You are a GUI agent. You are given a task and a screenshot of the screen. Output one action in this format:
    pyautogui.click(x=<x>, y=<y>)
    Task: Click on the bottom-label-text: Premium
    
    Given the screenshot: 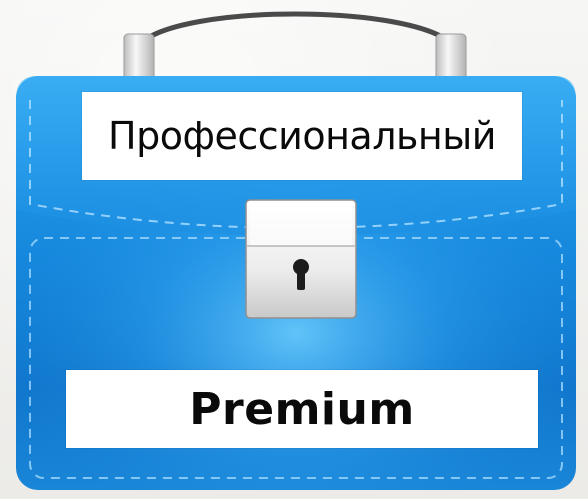 What is the action you would take?
    pyautogui.click(x=302, y=409)
    